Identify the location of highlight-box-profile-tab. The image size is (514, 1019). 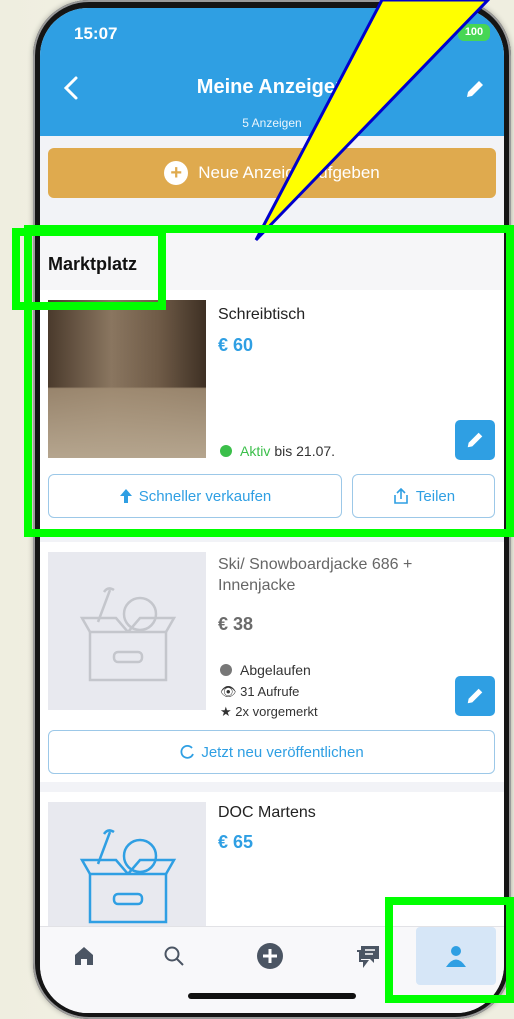
(449, 950).